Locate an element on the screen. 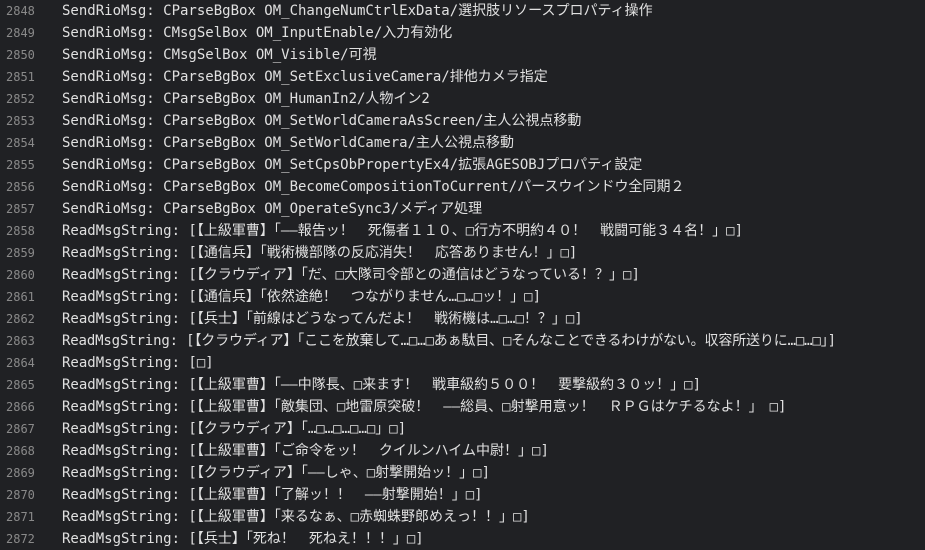 This screenshot has width=925, height=550. line-number: 2862 is located at coordinates (20, 319).